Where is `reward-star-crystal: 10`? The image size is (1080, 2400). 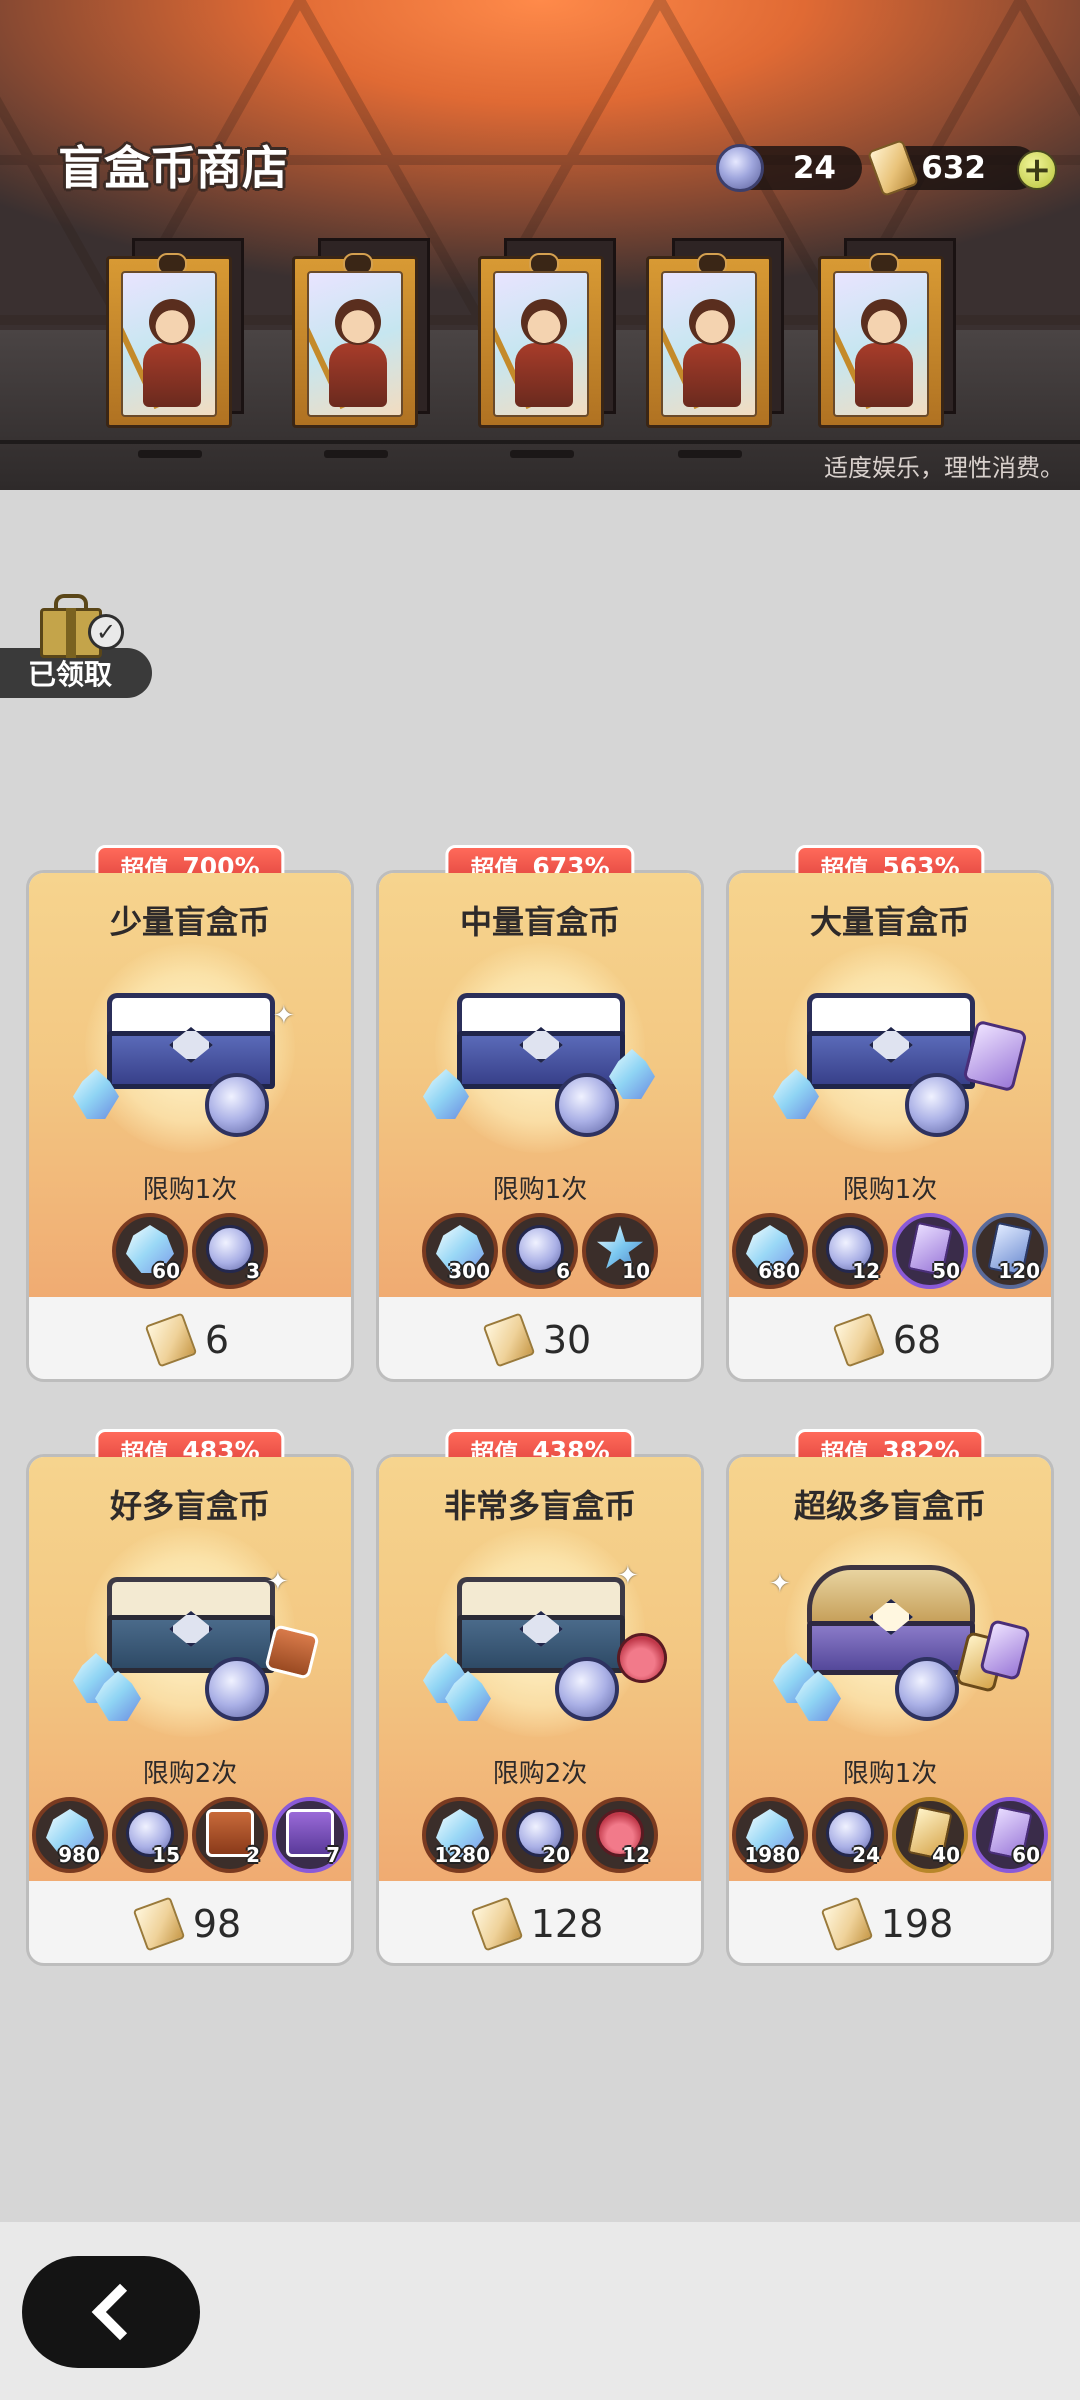
reward-star-crystal: 10 is located at coordinates (620, 1251).